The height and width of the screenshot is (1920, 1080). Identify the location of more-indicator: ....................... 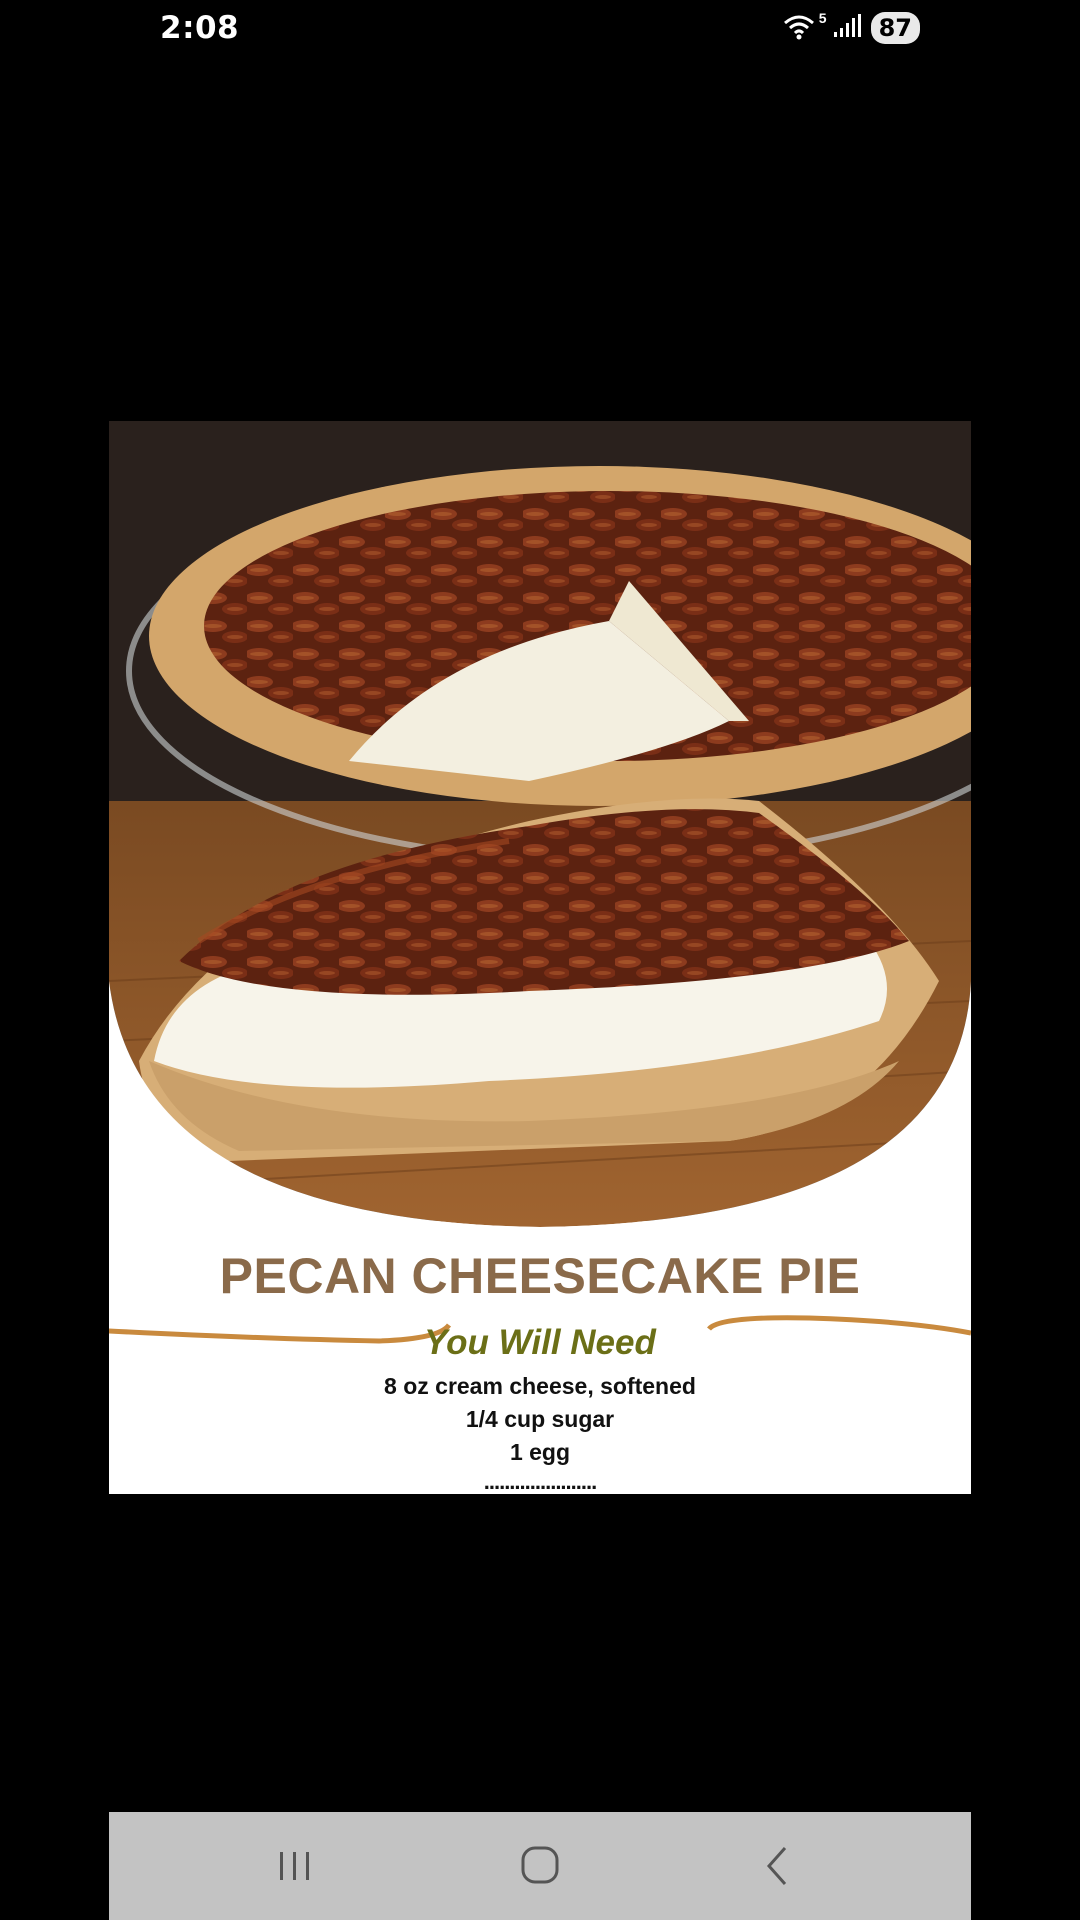
(540, 1481).